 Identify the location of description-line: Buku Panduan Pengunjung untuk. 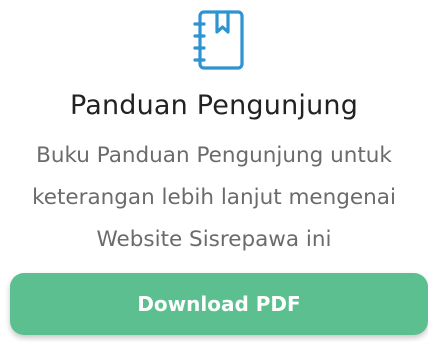
(214, 155).